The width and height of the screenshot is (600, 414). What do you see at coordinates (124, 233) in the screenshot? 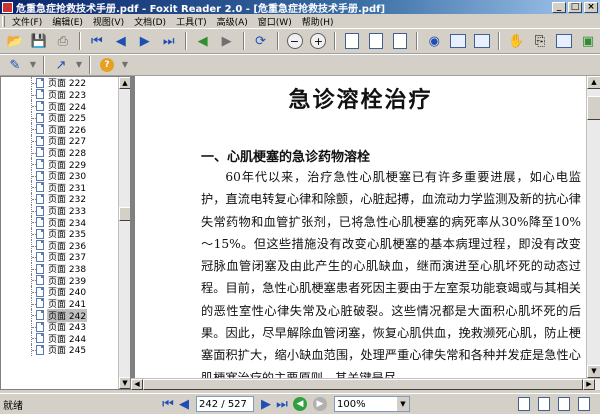
I see `tree-scrollbar: ▲ ▼` at bounding box center [124, 233].